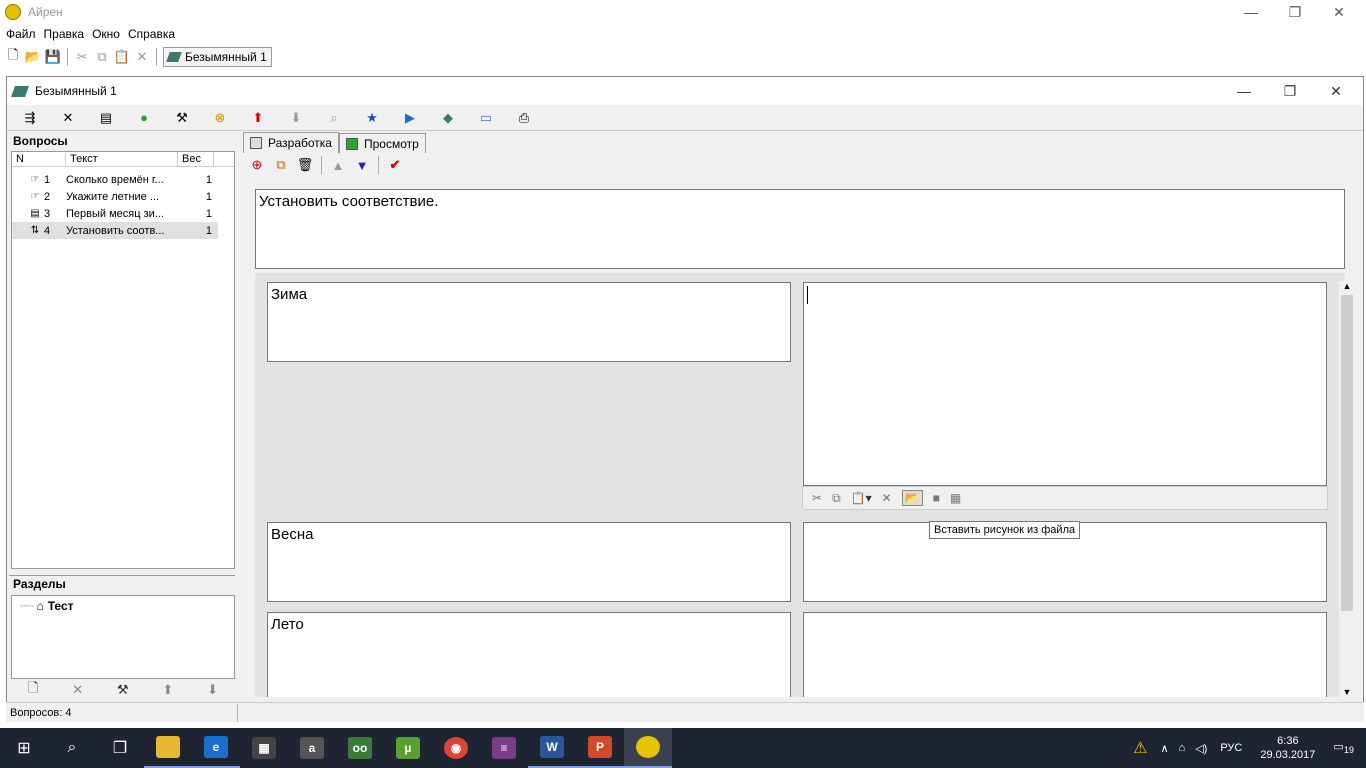  I want to click on picture-properties-icon: ▦, so click(955, 498).